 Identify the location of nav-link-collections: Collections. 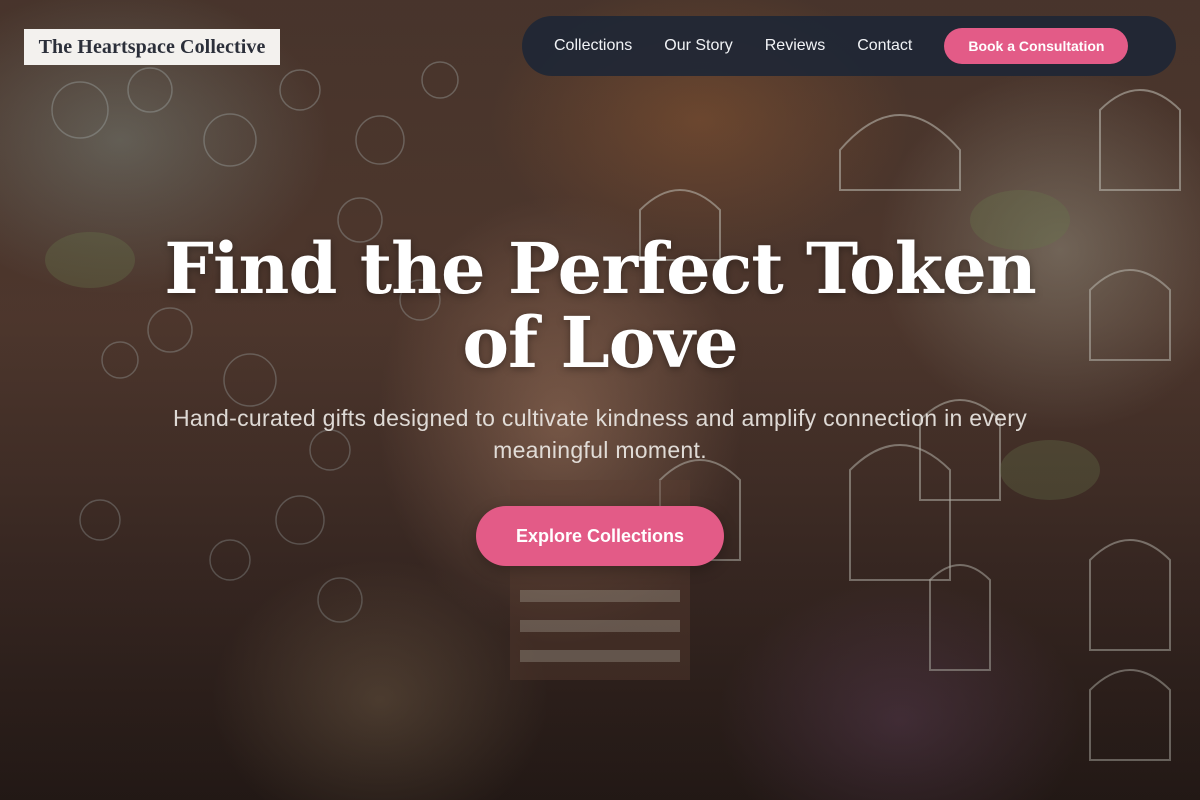
(593, 46).